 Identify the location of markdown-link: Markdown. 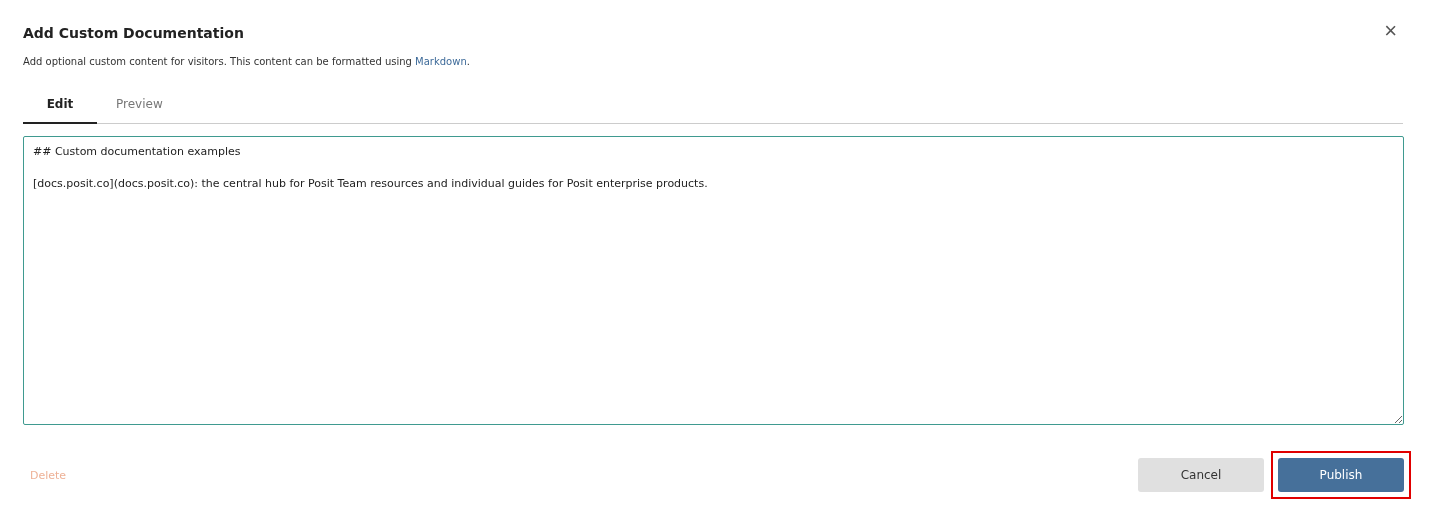
(441, 61).